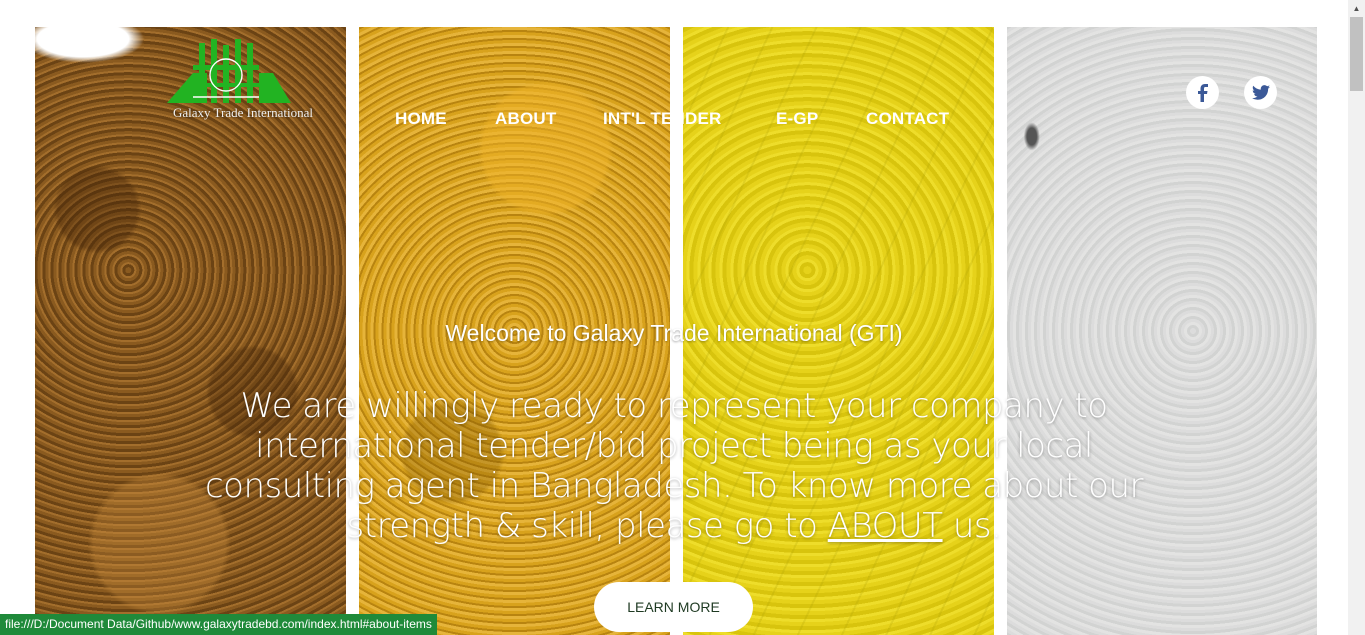  I want to click on twitter-link, so click(1260, 92).